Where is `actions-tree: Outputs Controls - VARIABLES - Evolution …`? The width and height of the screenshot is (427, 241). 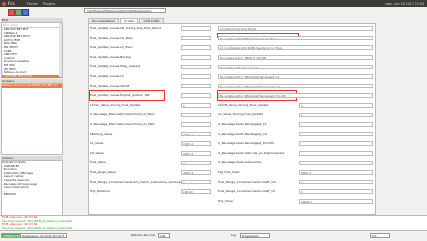
actions-tree: Outputs Controls - VARIABLES - Evolution … is located at coordinates (32, 178).